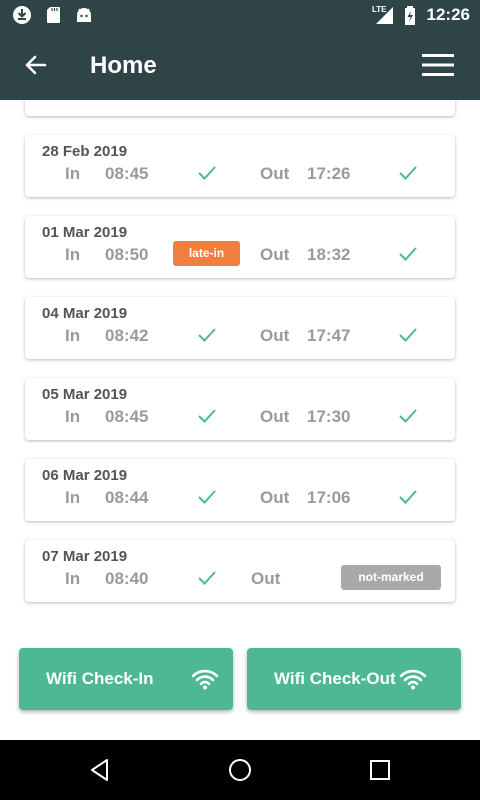  I want to click on in-time: 08:44, so click(127, 497).